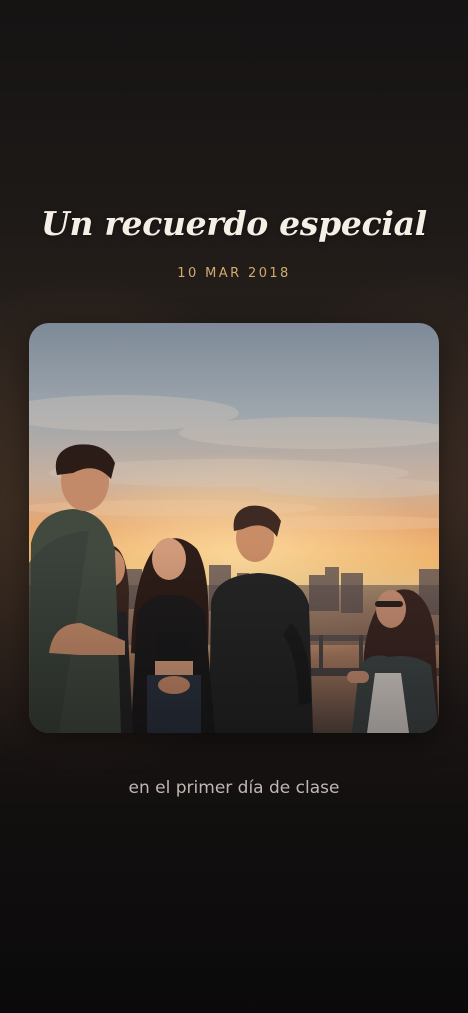 The width and height of the screenshot is (468, 1013). I want to click on memory-date: 10 MAR 2018, so click(234, 273).